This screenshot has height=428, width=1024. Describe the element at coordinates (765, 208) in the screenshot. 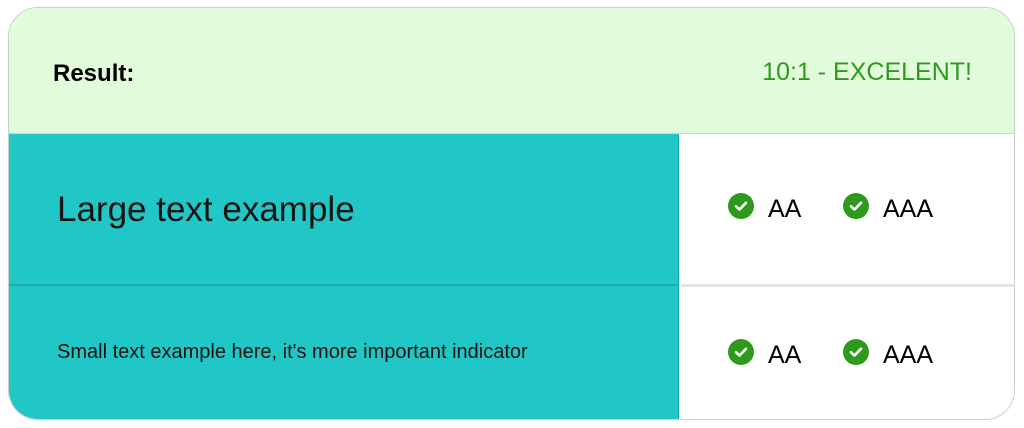

I see `large-aa-rating: AA` at that location.